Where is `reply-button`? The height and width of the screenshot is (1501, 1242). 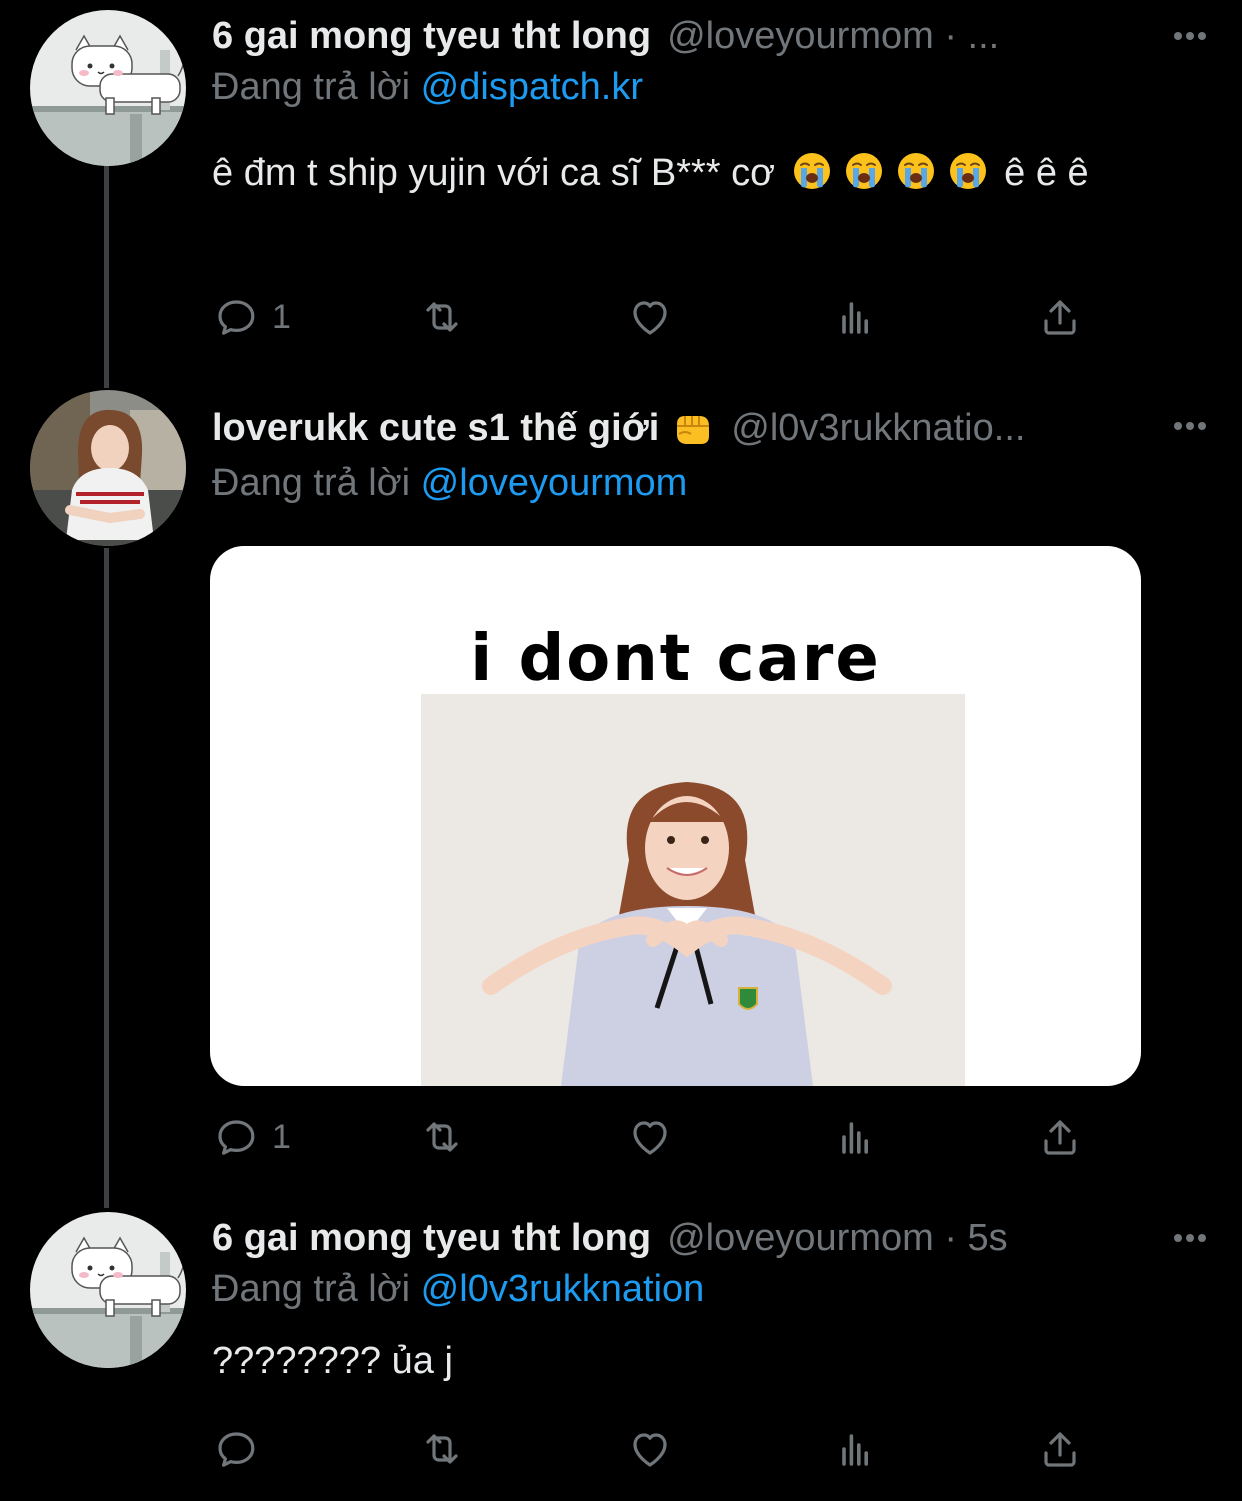 reply-button is located at coordinates (236, 1449).